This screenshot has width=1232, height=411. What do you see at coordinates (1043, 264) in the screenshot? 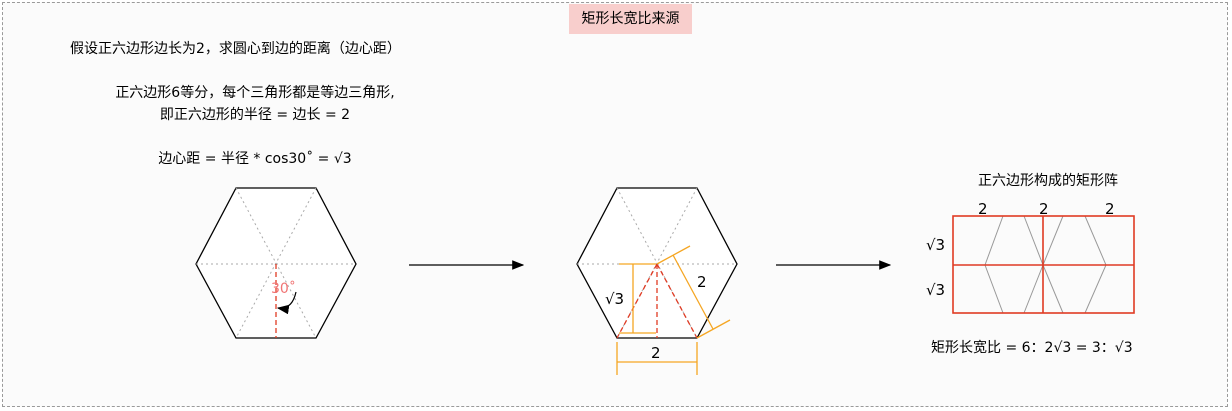
I see `rect-array` at bounding box center [1043, 264].